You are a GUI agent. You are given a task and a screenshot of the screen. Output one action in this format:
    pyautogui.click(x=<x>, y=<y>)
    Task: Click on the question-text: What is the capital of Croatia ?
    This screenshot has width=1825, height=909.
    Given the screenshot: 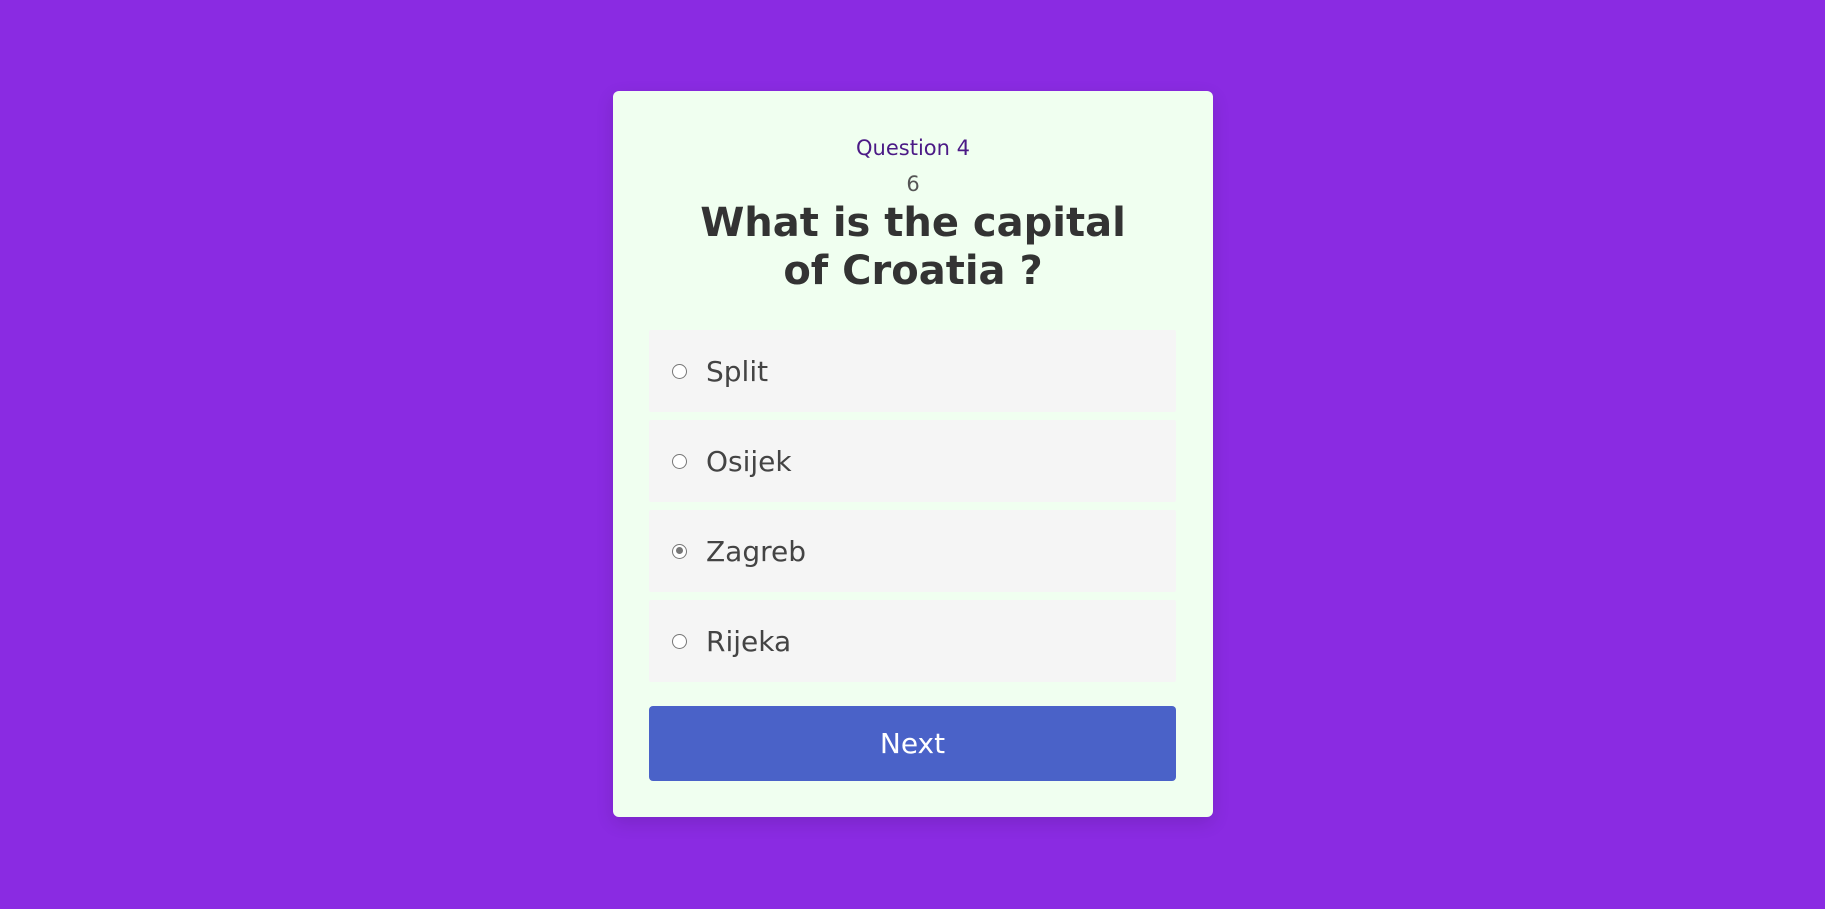 What is the action you would take?
    pyautogui.click(x=913, y=247)
    